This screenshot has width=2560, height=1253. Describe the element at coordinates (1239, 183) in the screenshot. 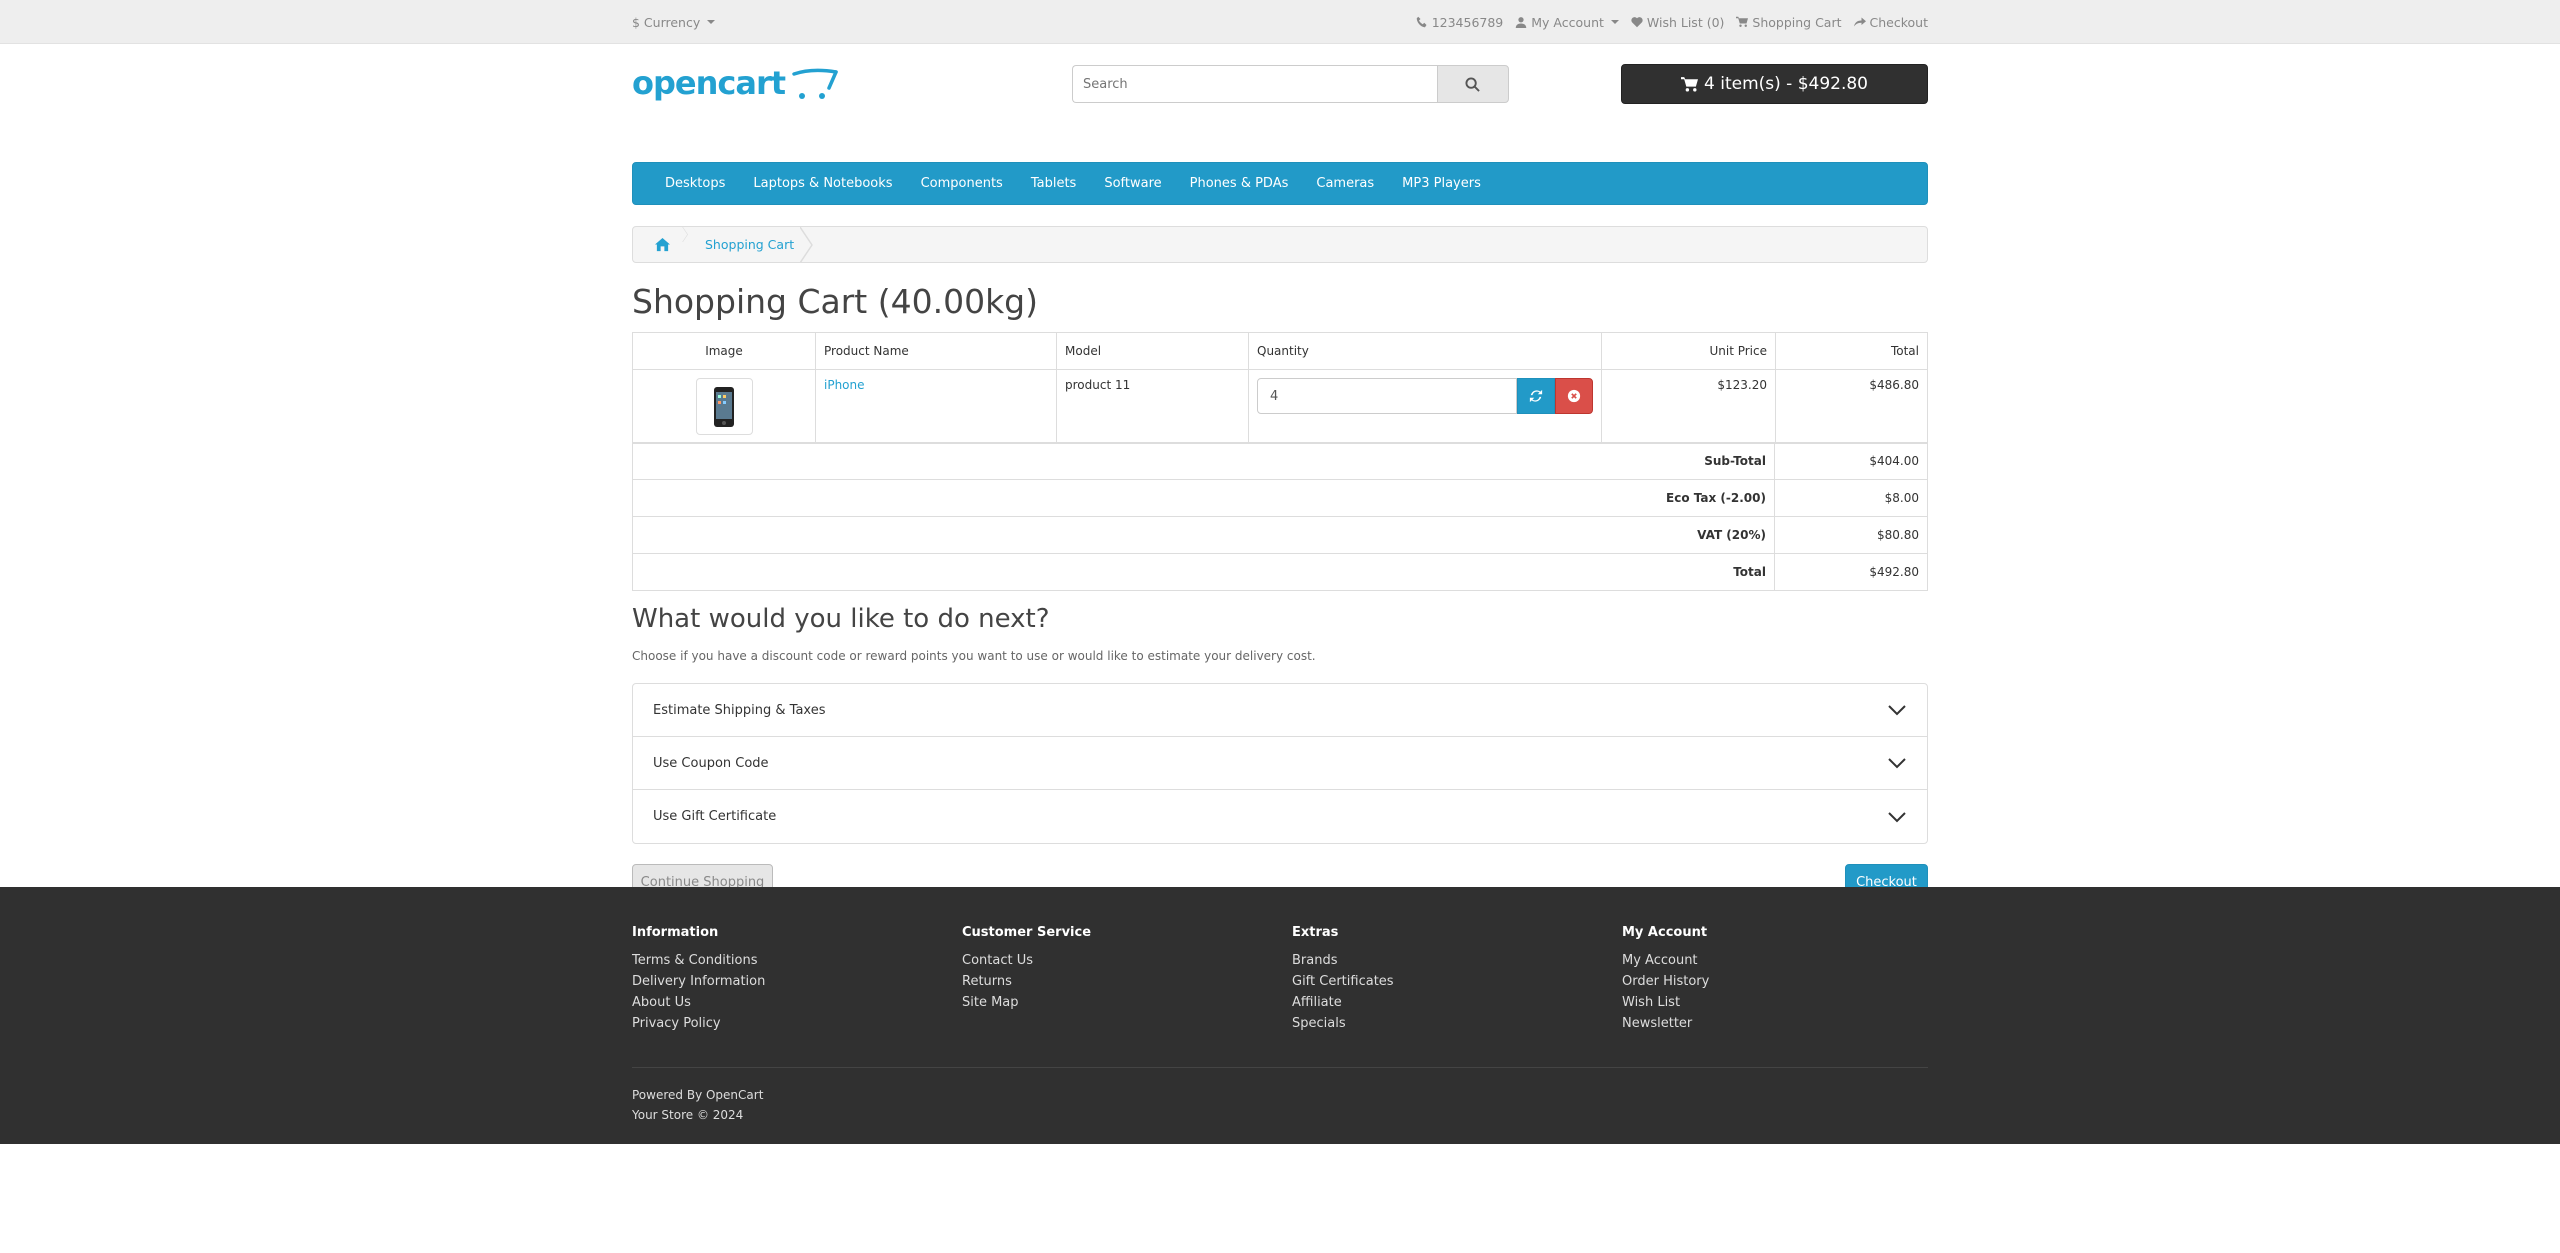

I see `menu-item-phones: Phones & PDAs` at that location.